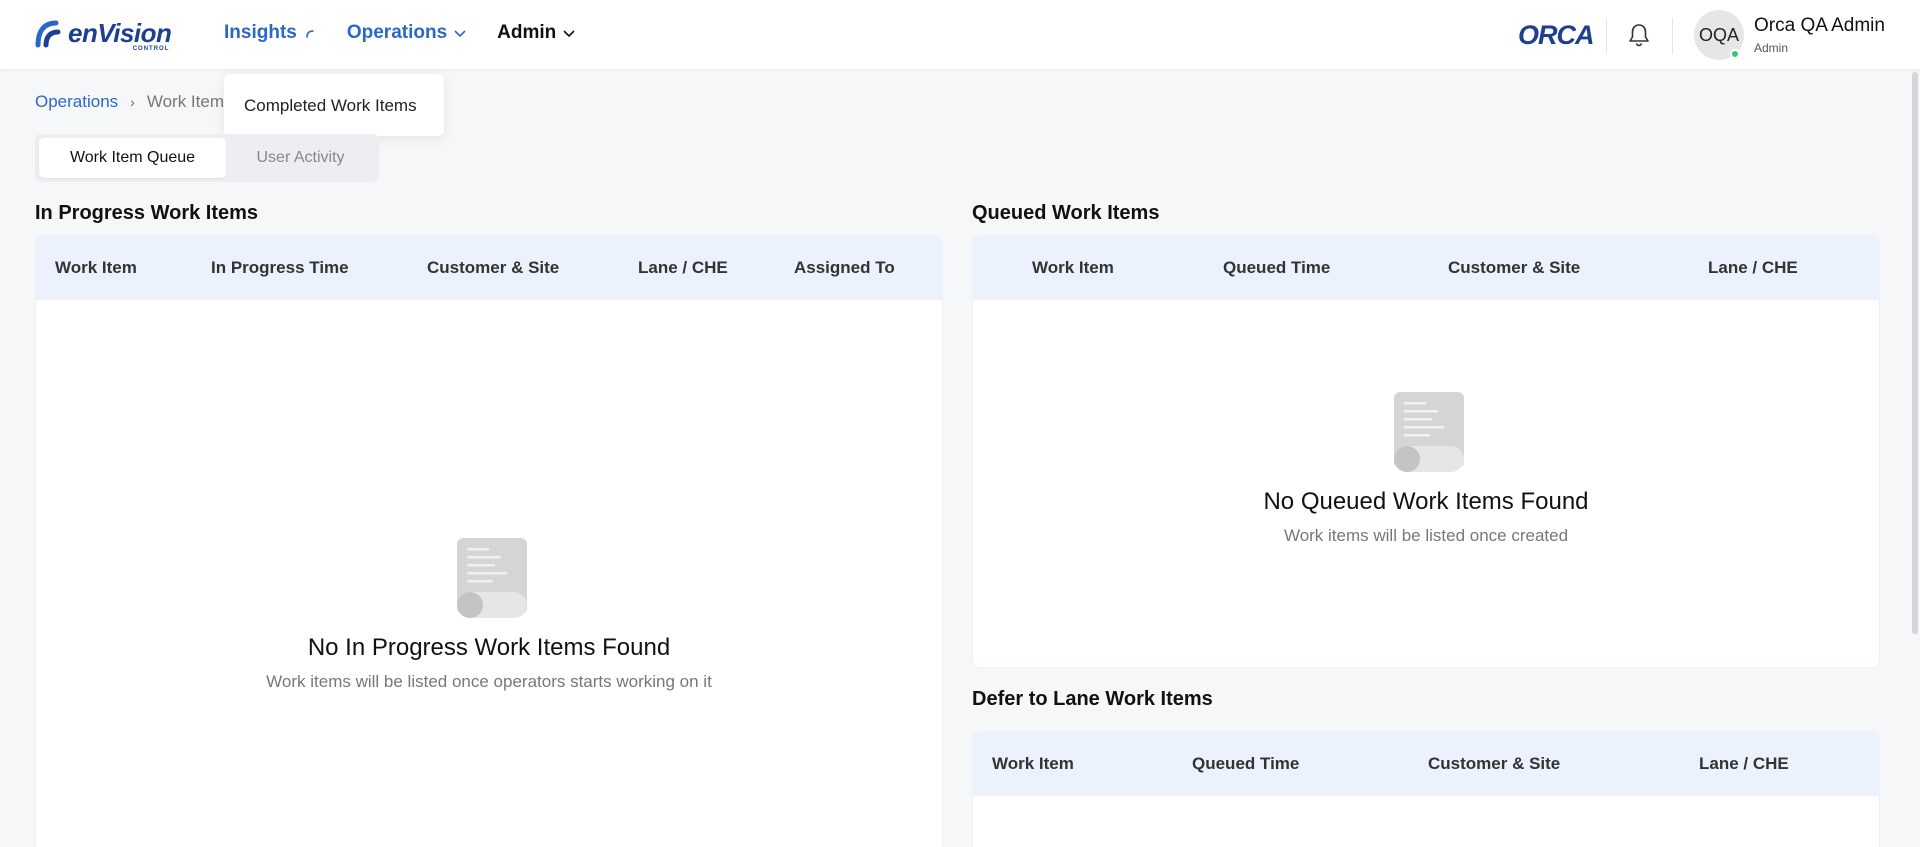 This screenshot has width=1920, height=847. I want to click on nav-insights-label: Insights, so click(260, 32).